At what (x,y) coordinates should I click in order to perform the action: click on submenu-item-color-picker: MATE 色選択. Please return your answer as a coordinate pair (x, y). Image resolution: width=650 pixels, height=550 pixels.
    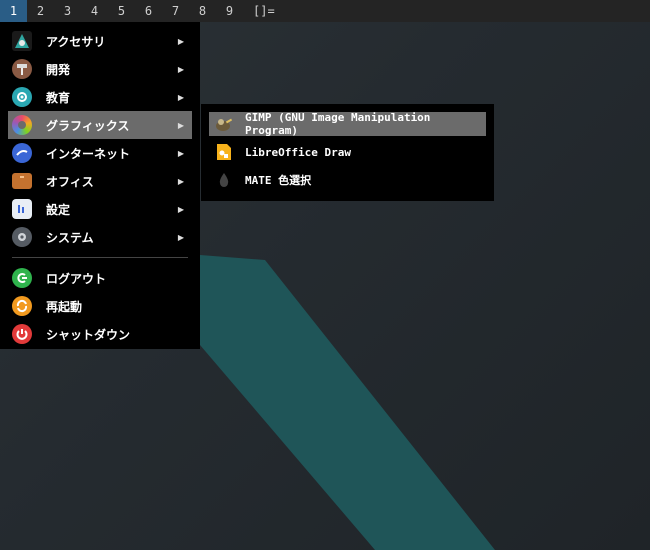
    Looking at the image, I should click on (347, 180).